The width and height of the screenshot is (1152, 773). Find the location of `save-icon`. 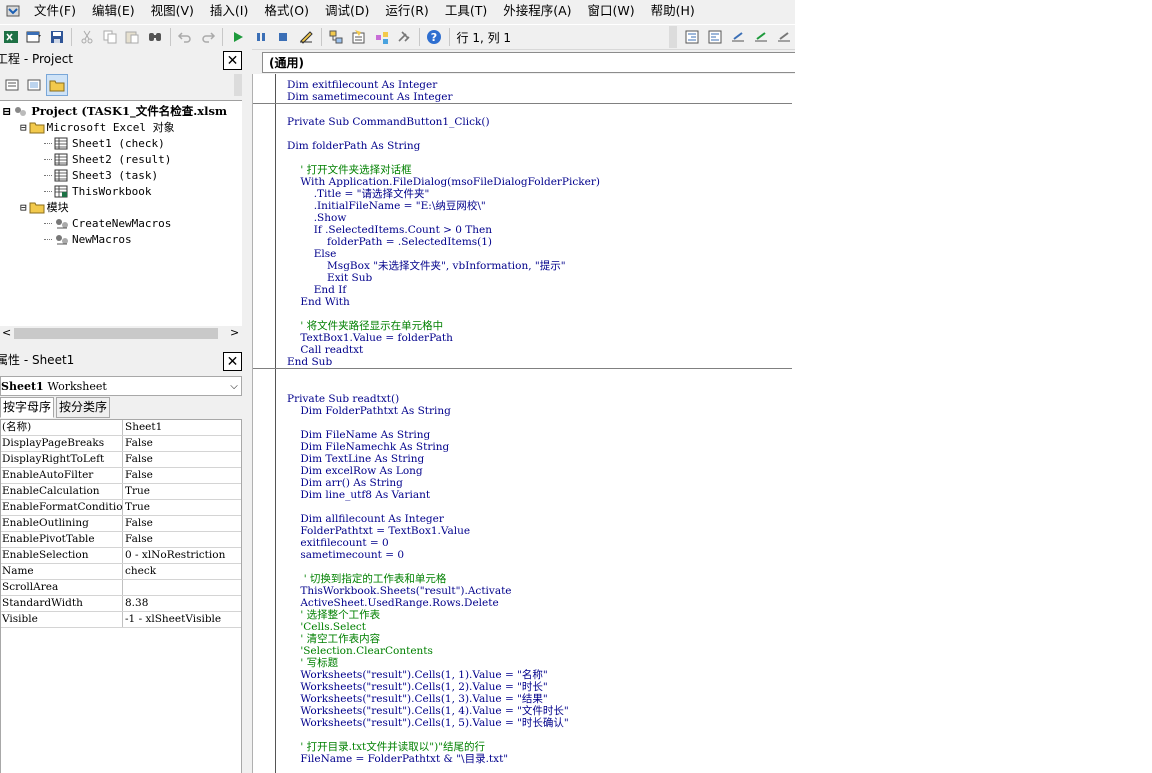

save-icon is located at coordinates (57, 37).